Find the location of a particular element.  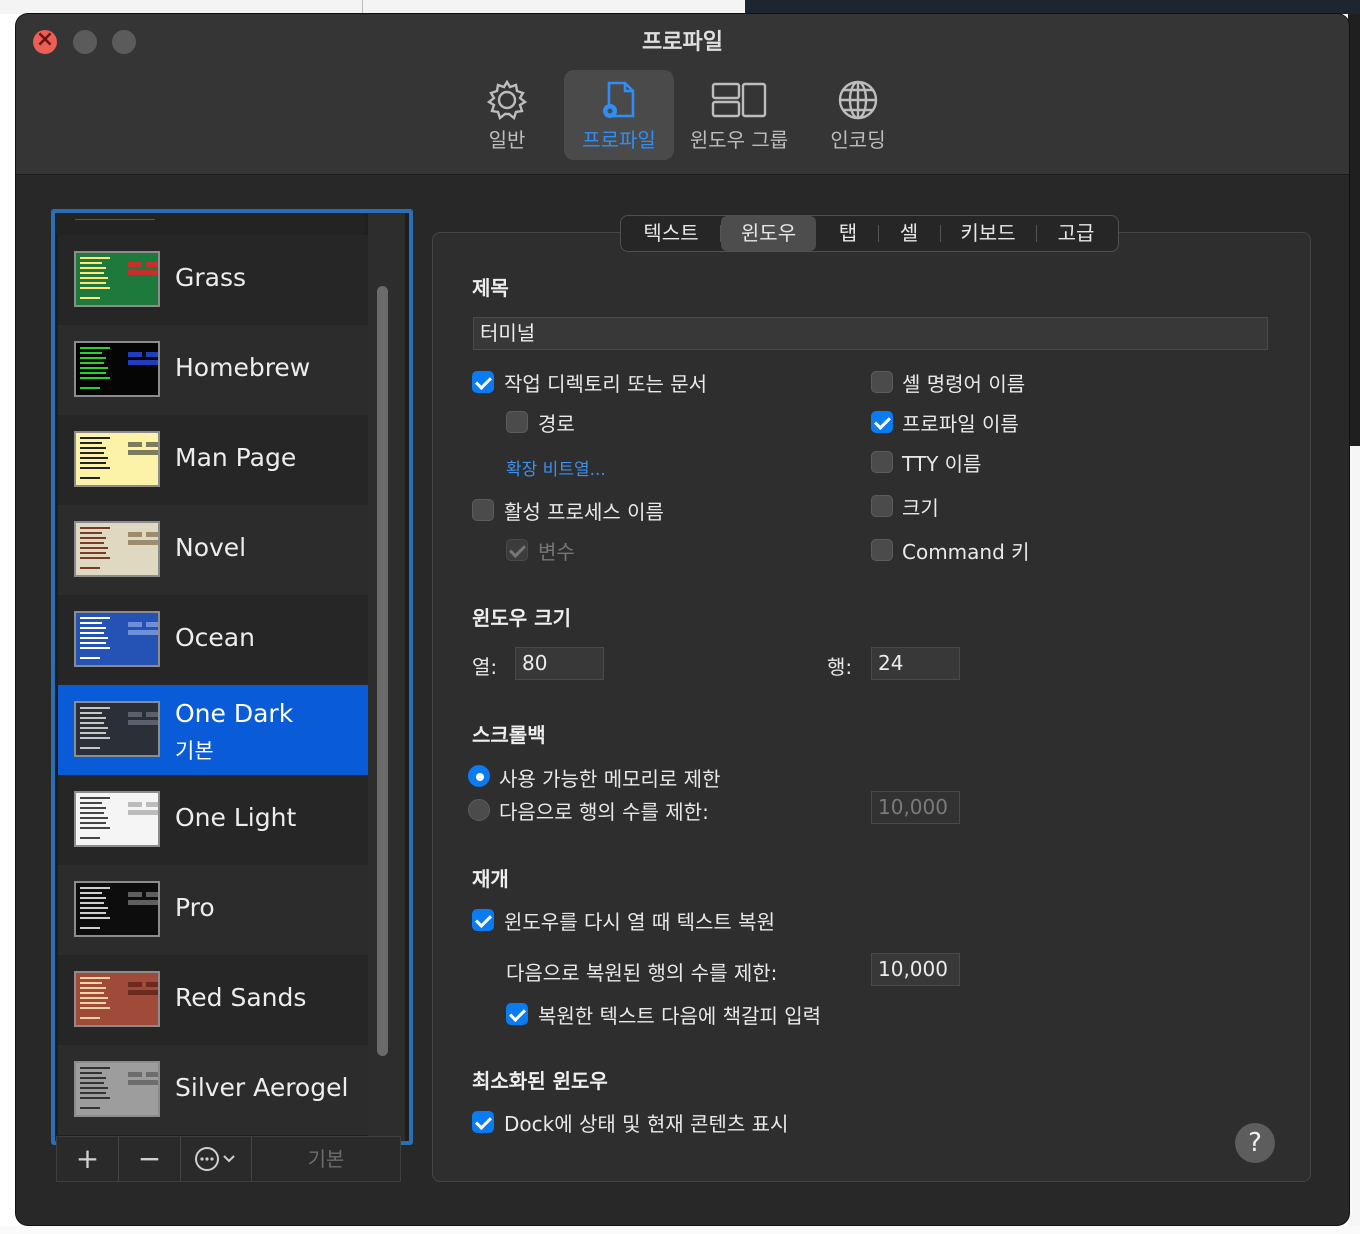

tab-advanced: 고급 is located at coordinates (1076, 233).